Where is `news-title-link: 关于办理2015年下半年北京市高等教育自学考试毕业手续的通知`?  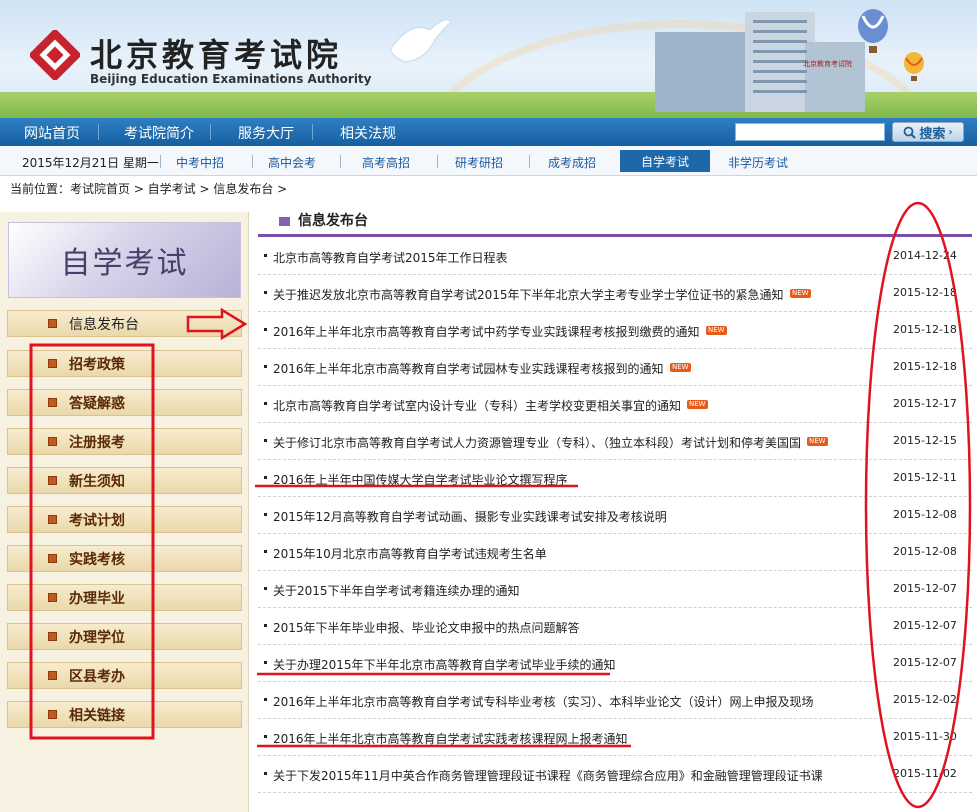 news-title-link: 关于办理2015年下半年北京市高等教育自学考试毕业手续的通知 is located at coordinates (444, 664).